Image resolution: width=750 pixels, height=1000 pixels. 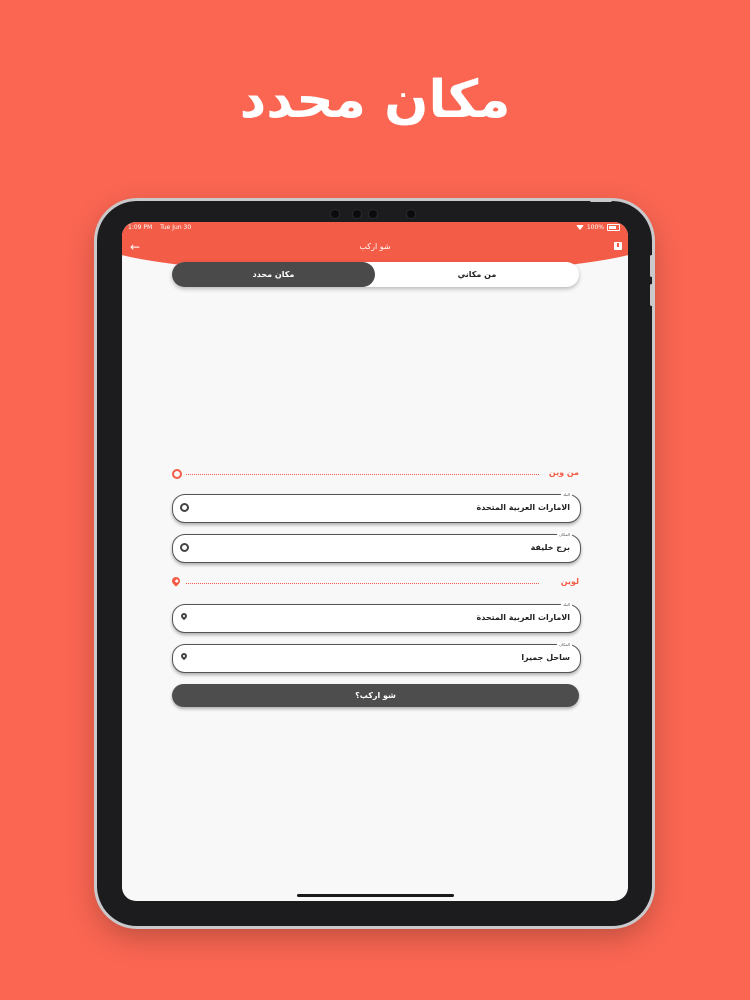 What do you see at coordinates (477, 274) in the screenshot?
I see `tab-my-location: من مكاني` at bounding box center [477, 274].